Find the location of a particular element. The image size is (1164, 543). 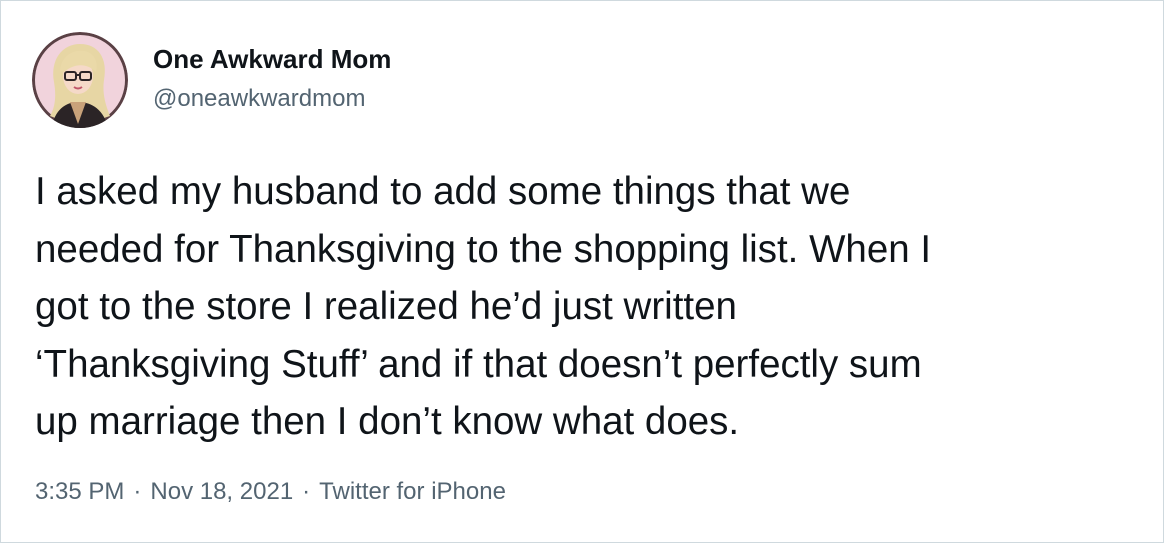

author-handle: @oneawkwardmom is located at coordinates (259, 99).